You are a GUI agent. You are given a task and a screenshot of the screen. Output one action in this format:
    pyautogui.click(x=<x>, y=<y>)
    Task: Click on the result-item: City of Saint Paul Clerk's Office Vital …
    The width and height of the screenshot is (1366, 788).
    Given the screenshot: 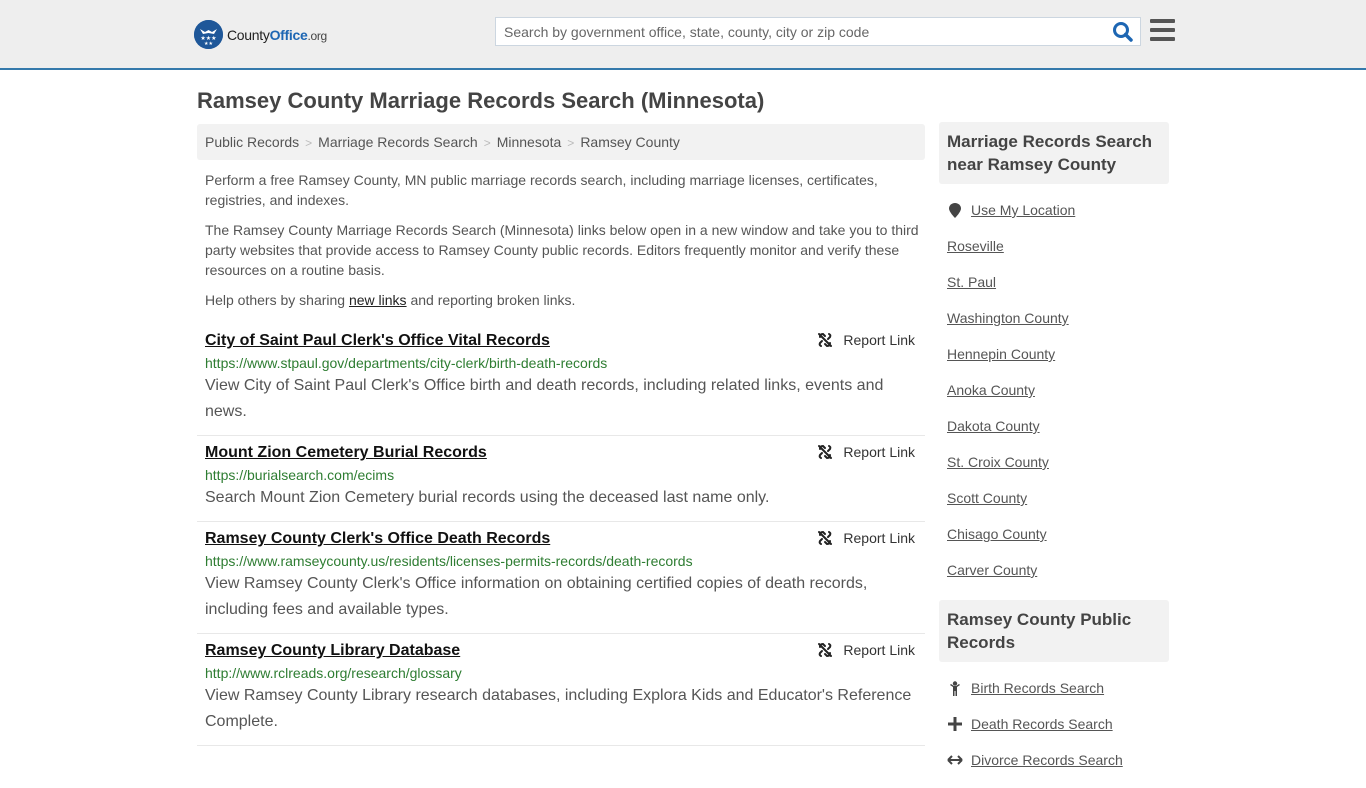 What is the action you would take?
    pyautogui.click(x=561, y=380)
    